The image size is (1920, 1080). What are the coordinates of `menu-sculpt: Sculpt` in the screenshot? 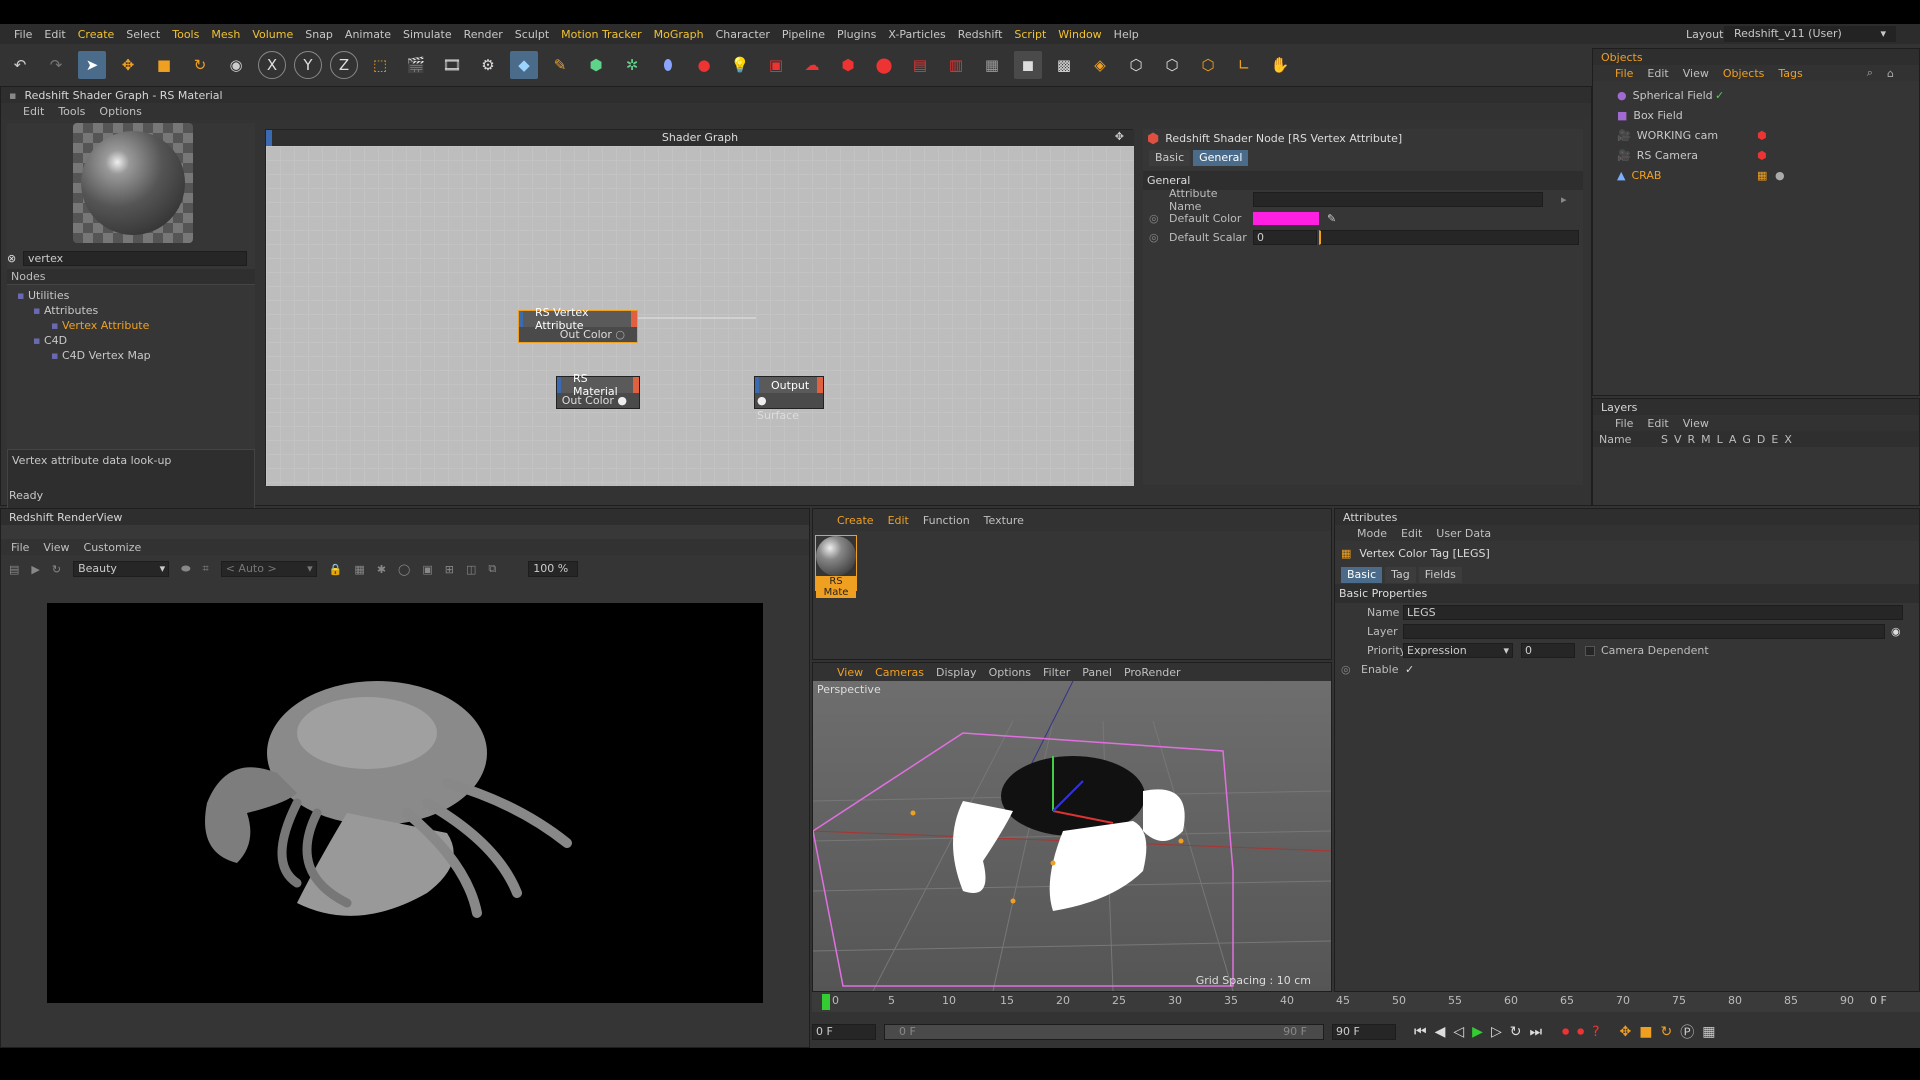 It's located at (532, 34).